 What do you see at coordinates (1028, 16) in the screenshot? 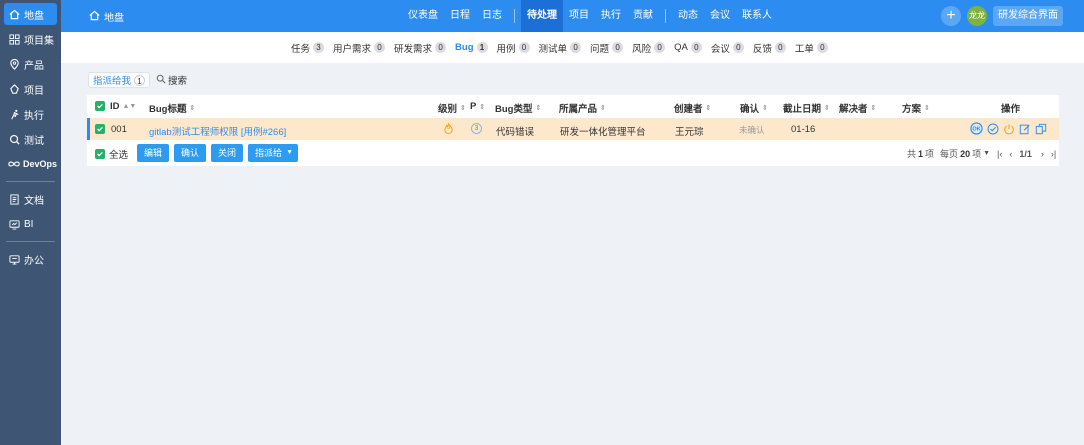
I see `interface-switch-button: 研发综合界面` at bounding box center [1028, 16].